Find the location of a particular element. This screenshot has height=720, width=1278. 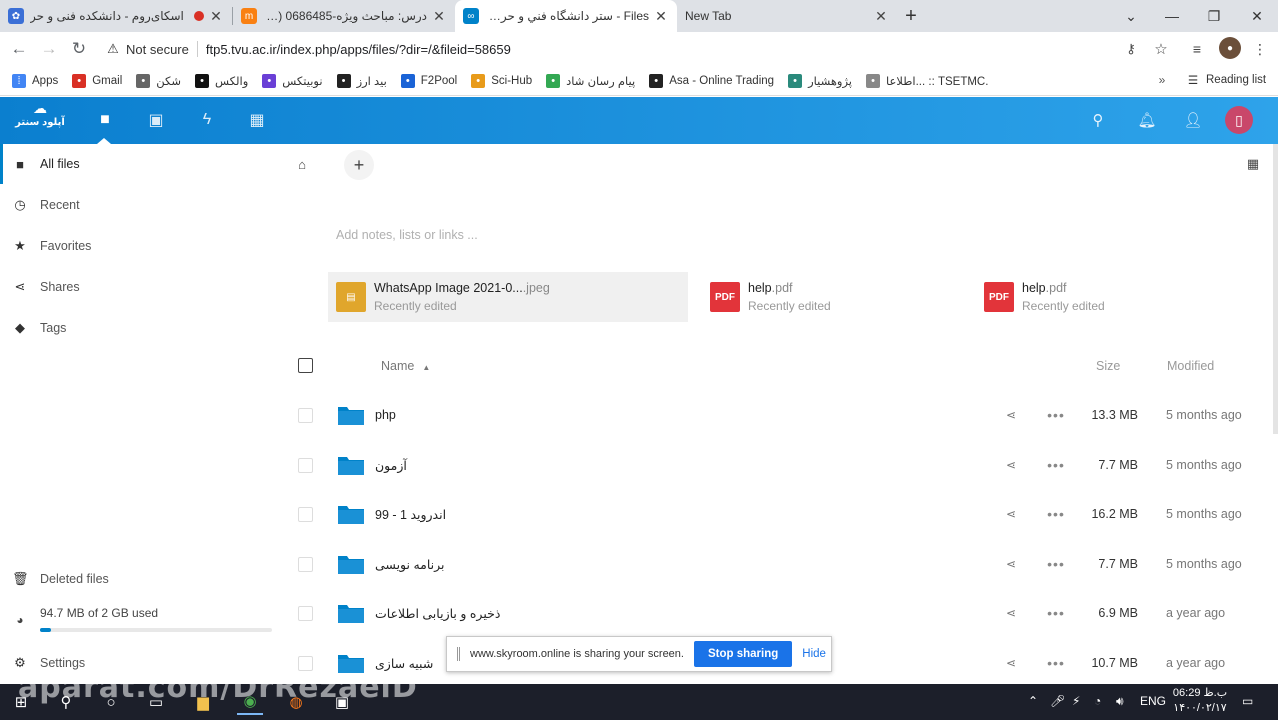

bookmark-item: • شکن is located at coordinates (158, 80).